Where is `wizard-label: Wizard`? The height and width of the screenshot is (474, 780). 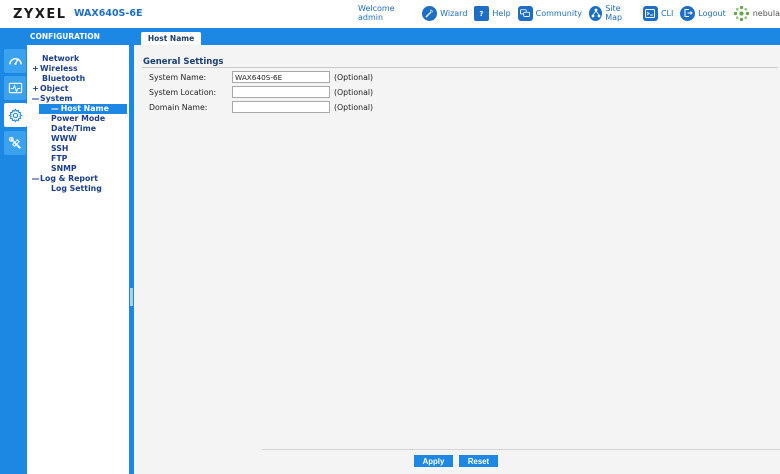 wizard-label: Wizard is located at coordinates (454, 13).